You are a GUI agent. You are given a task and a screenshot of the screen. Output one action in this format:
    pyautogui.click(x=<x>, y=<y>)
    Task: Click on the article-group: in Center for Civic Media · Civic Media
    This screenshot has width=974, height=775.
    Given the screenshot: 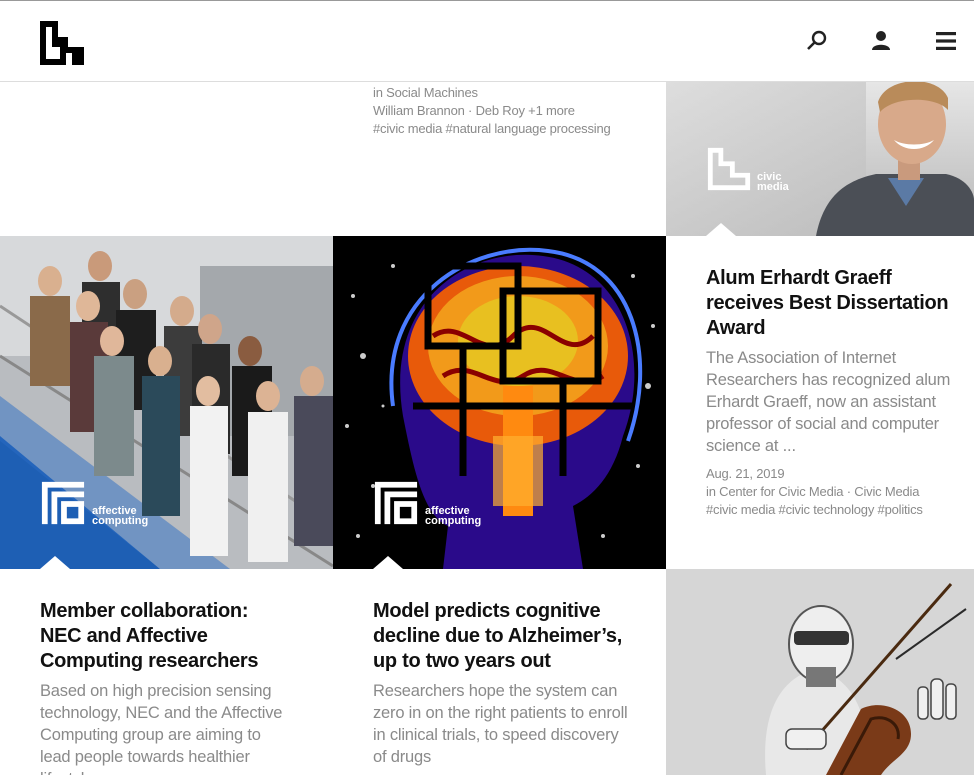 What is the action you would take?
    pyautogui.click(x=836, y=492)
    